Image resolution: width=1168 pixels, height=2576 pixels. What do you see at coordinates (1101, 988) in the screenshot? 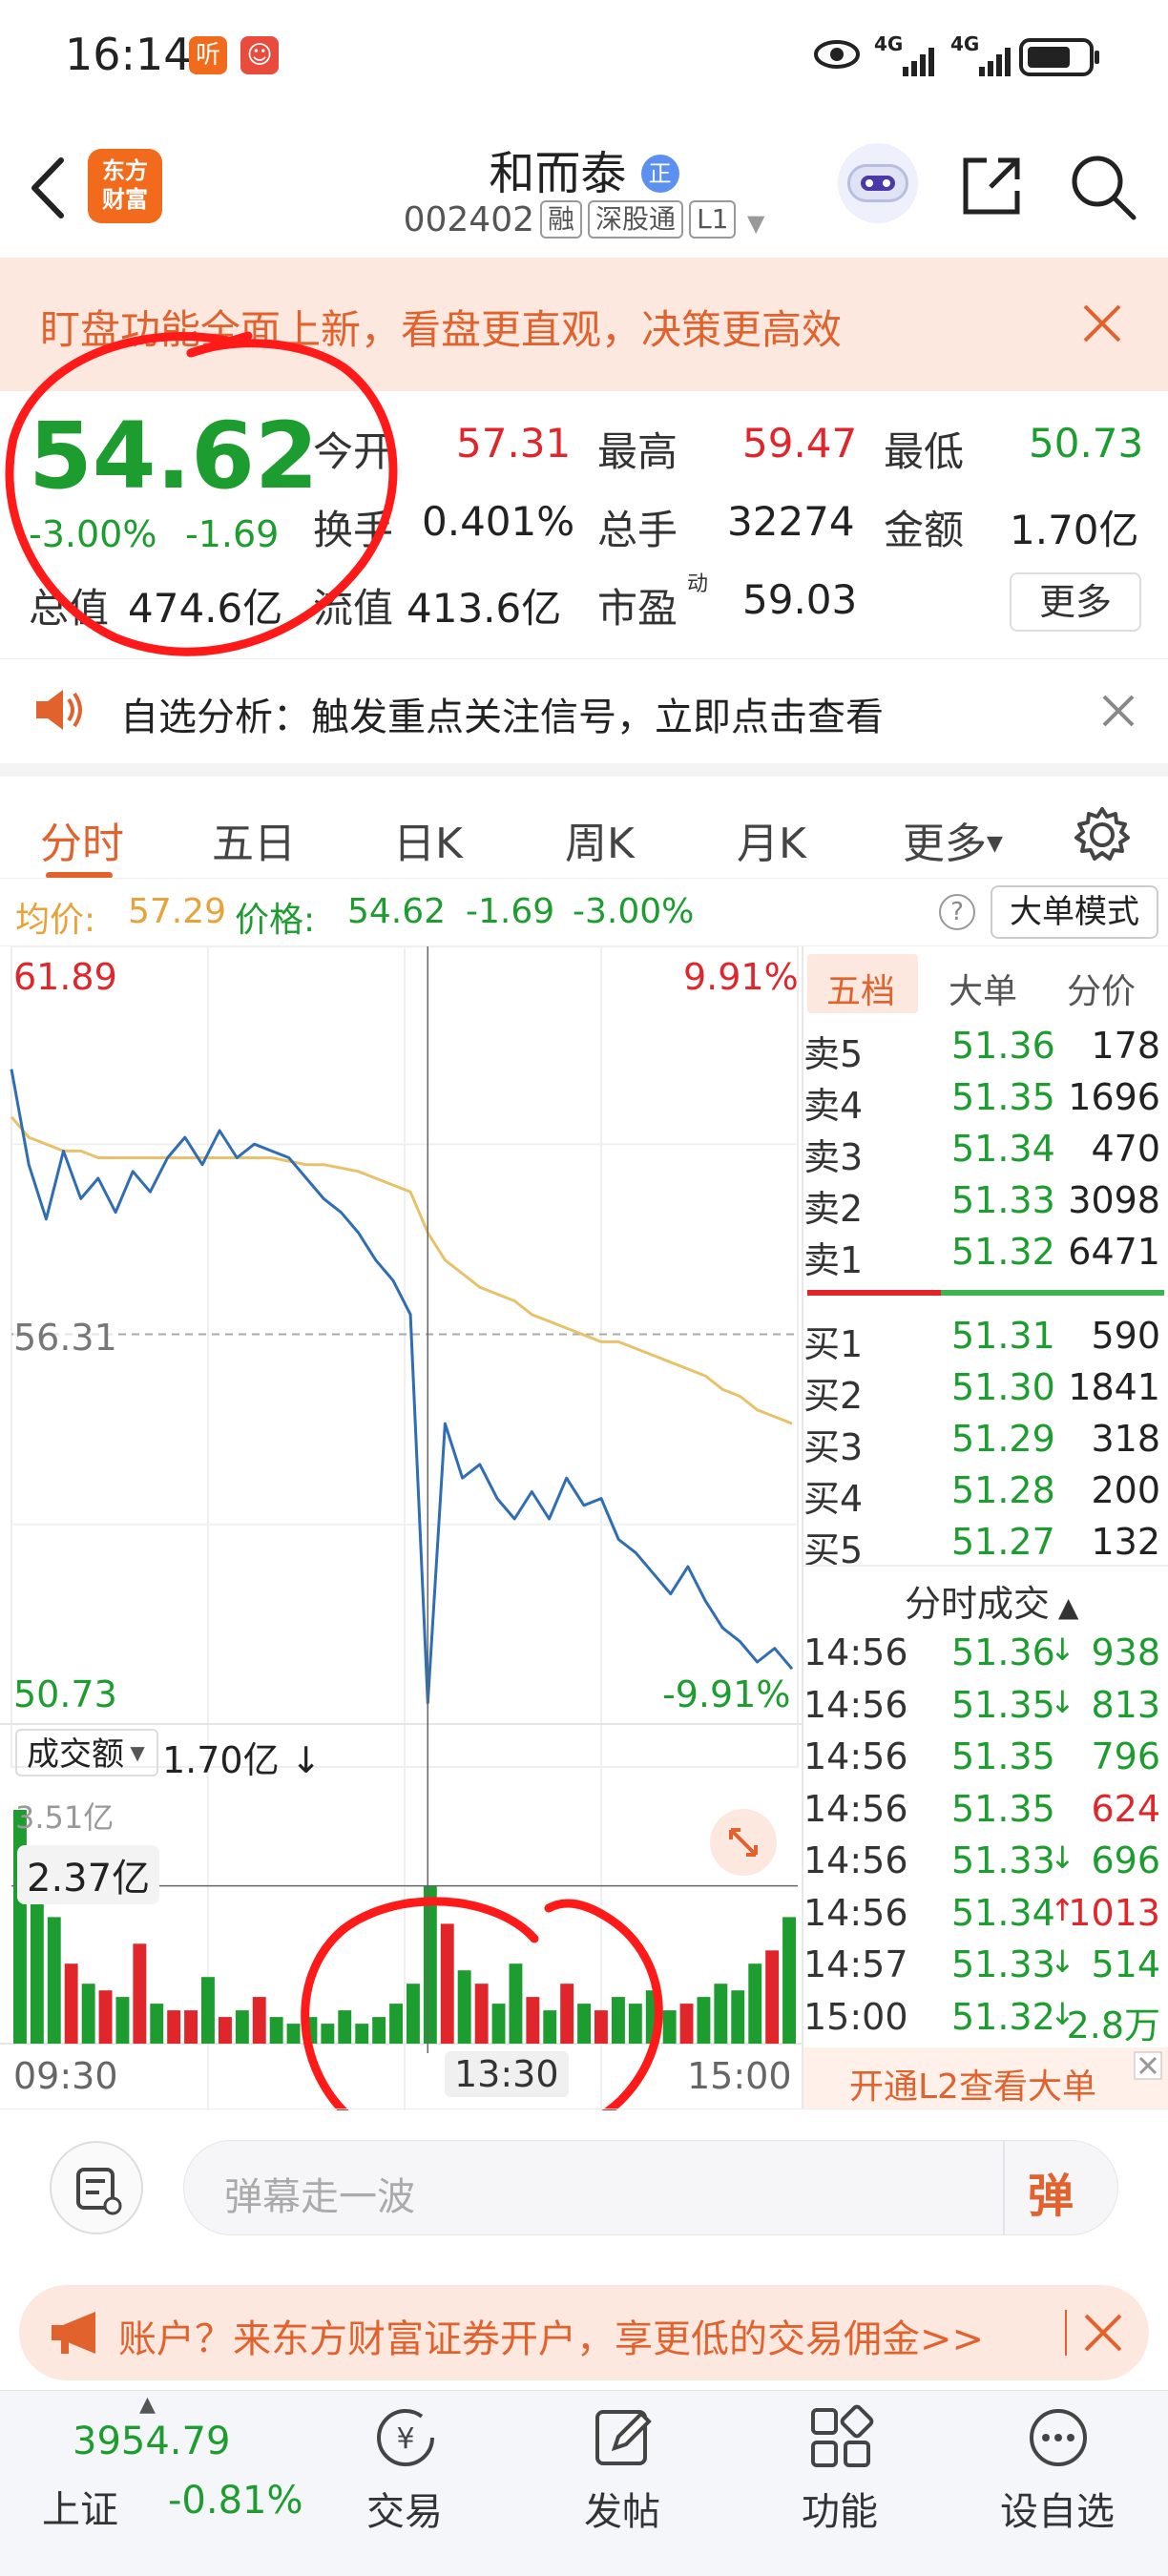
I see `order-tab-price: 分价` at bounding box center [1101, 988].